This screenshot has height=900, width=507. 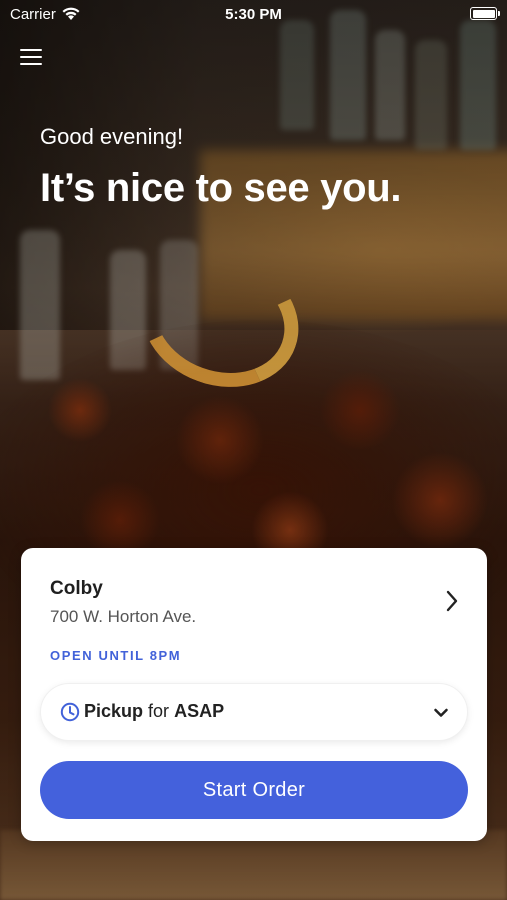 I want to click on store-name: Colby, so click(x=76, y=588).